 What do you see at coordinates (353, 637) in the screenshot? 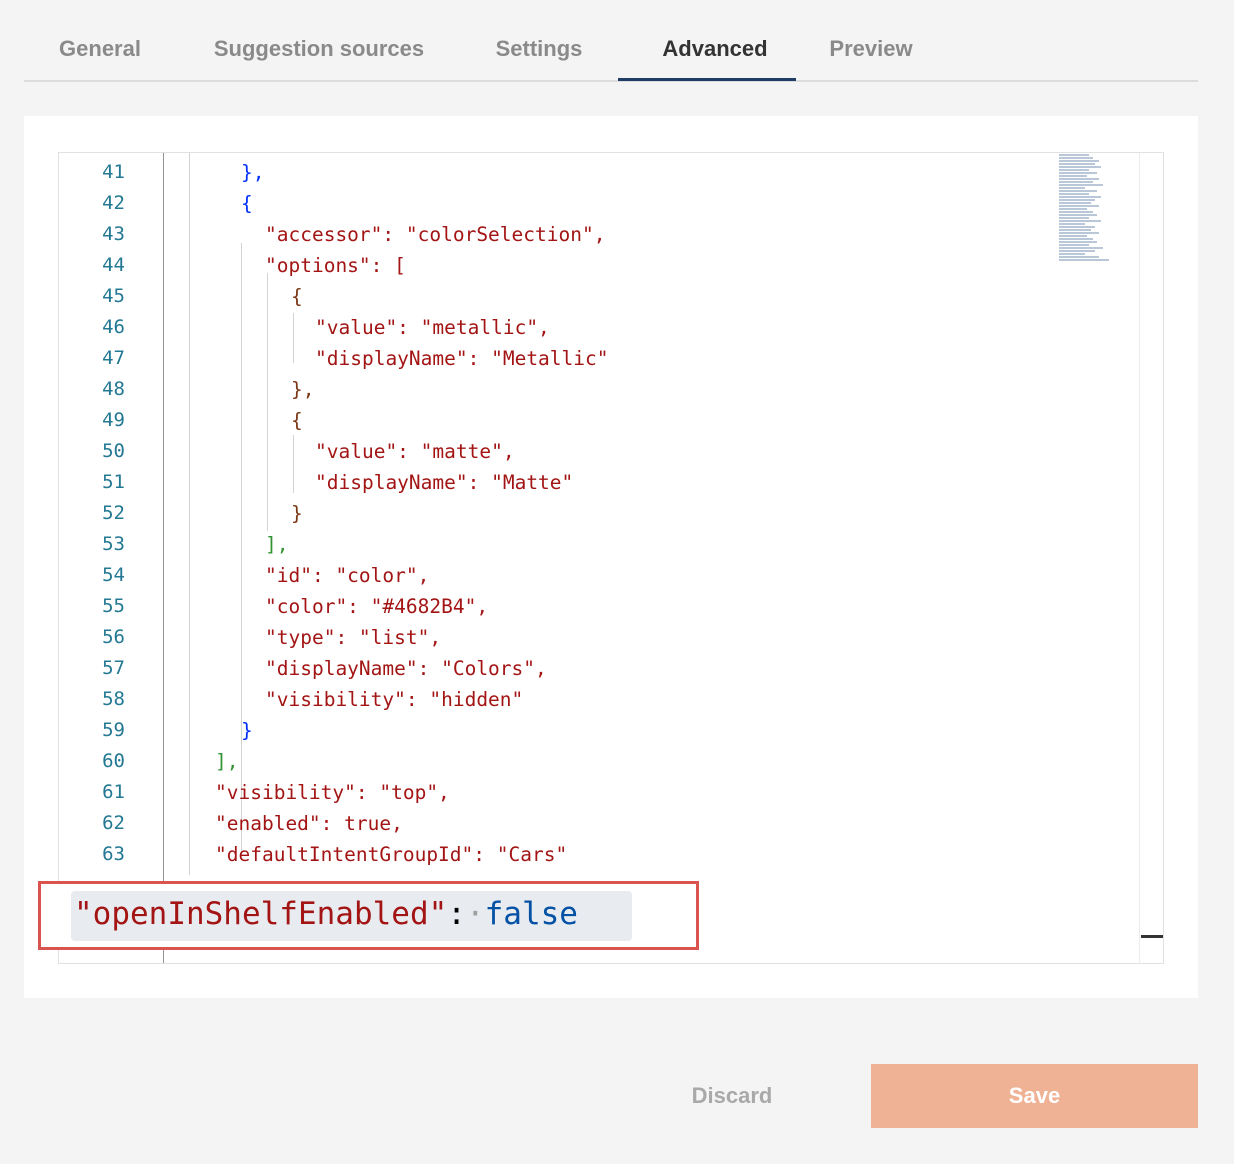
I see `code-token: "type": "list",` at bounding box center [353, 637].